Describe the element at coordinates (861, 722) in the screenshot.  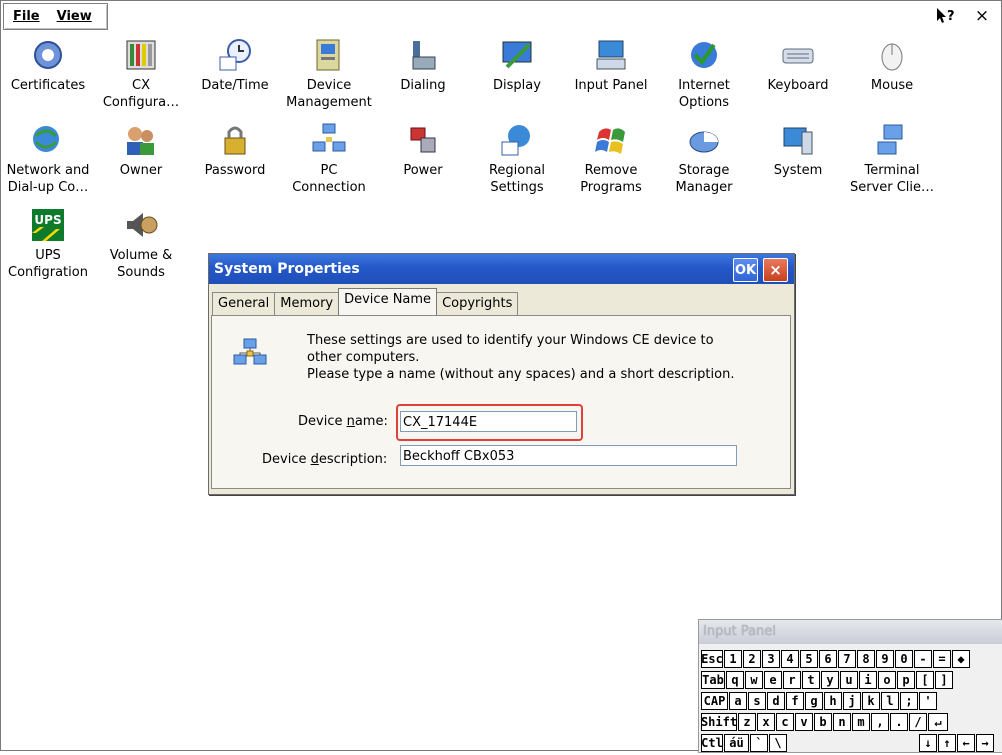
I see `keyboard-key: m` at that location.